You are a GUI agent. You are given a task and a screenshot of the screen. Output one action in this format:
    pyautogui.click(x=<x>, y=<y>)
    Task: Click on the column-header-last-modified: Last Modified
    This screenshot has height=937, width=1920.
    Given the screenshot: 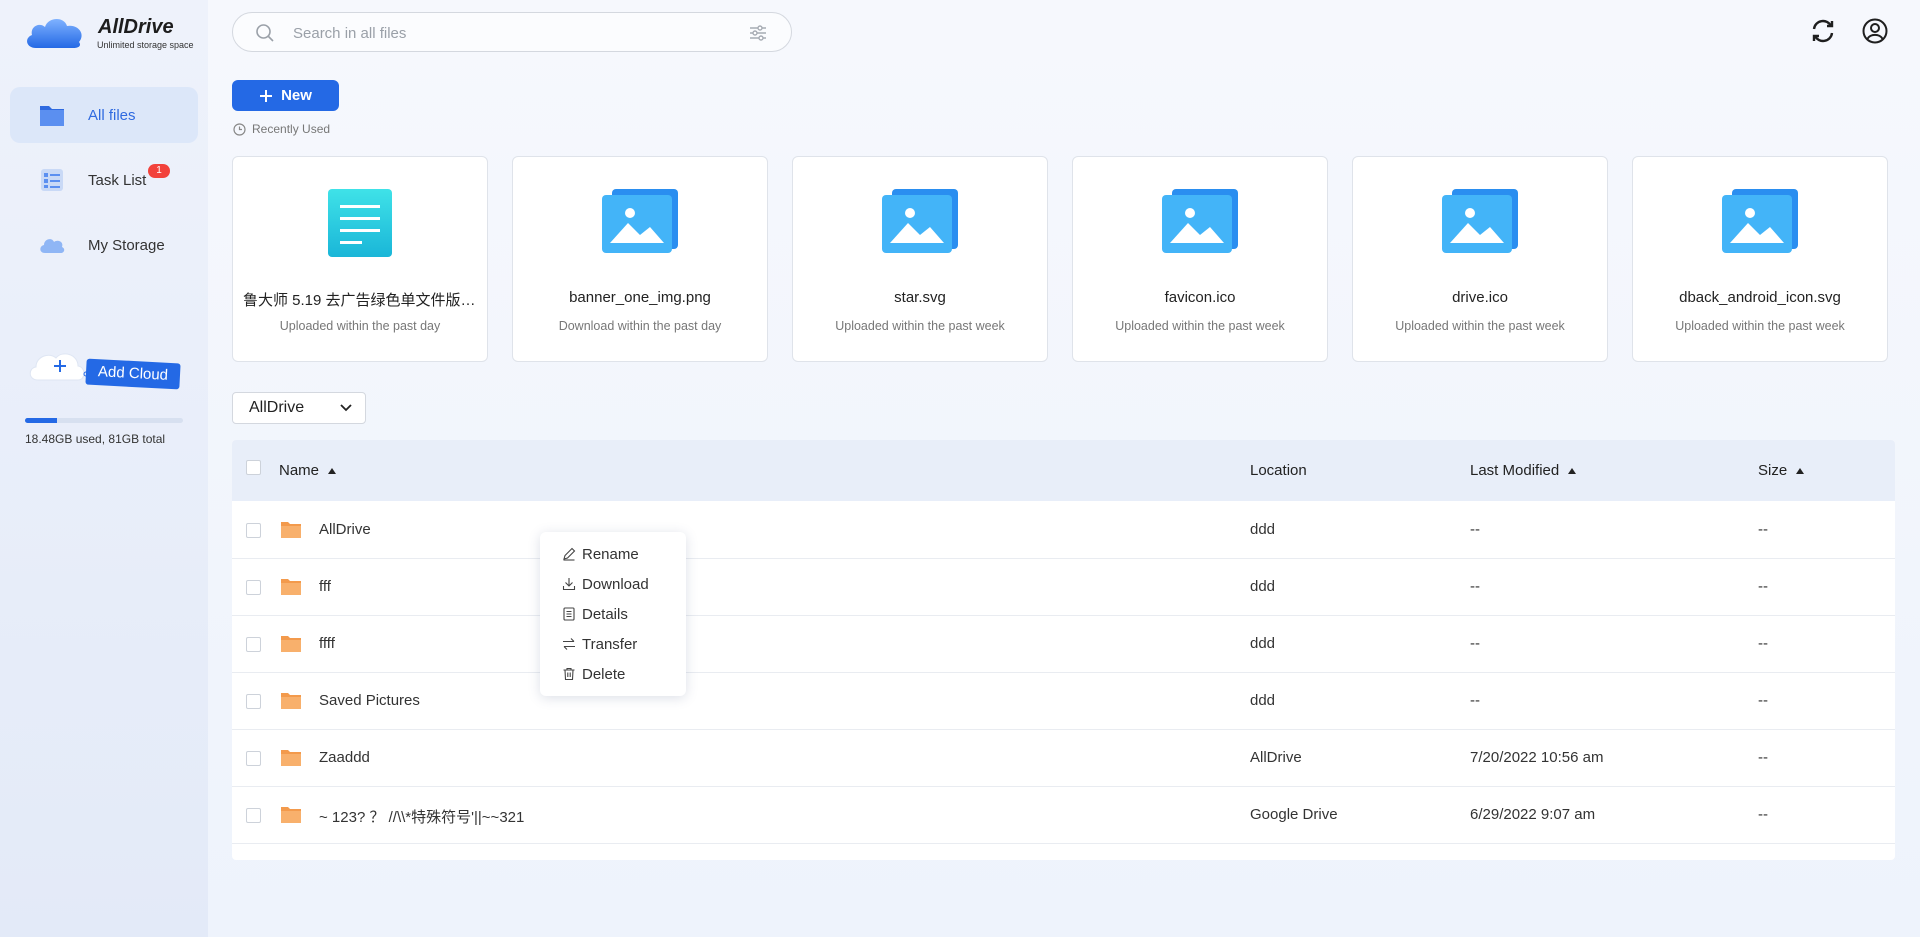 What is the action you would take?
    pyautogui.click(x=1523, y=470)
    